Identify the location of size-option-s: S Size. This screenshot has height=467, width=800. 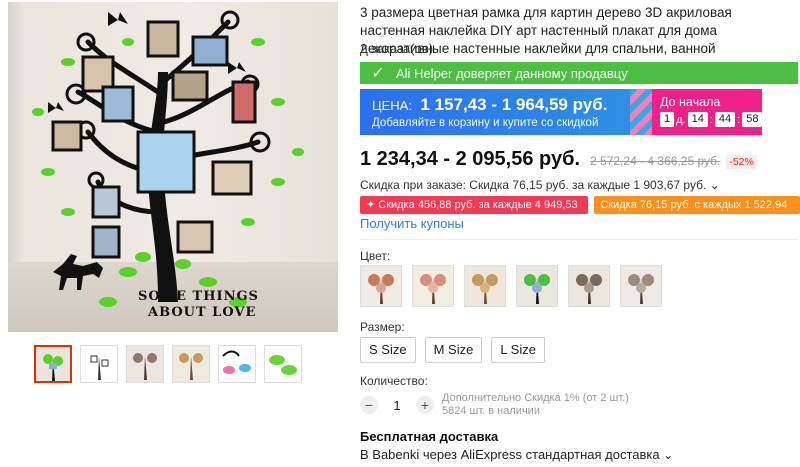
(388, 350).